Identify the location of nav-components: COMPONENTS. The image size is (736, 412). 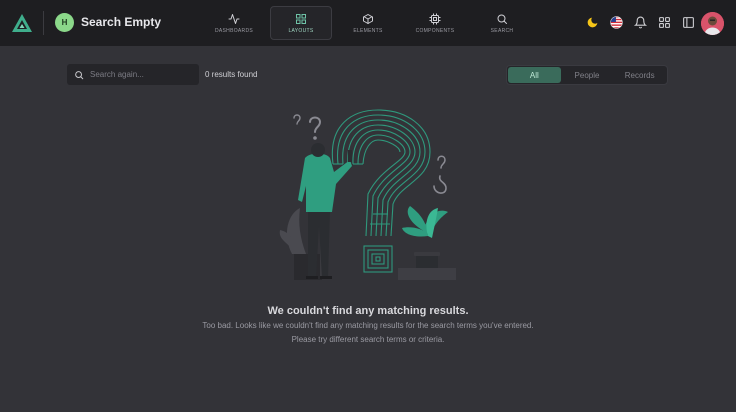
(435, 23).